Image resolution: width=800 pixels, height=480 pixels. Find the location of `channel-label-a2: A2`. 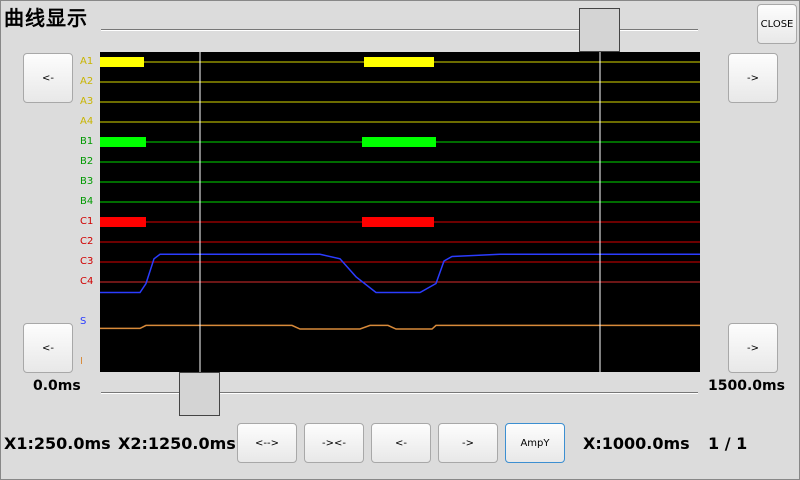

channel-label-a2: A2 is located at coordinates (87, 81).